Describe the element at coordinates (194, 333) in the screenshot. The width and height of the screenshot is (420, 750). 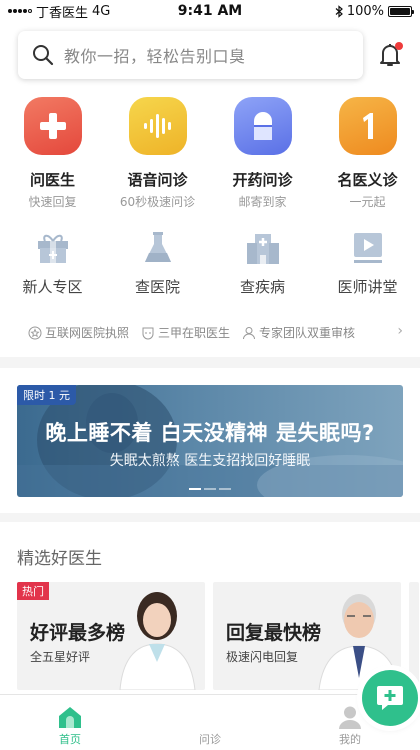
I see `trust-label: 三甲在职医生` at that location.